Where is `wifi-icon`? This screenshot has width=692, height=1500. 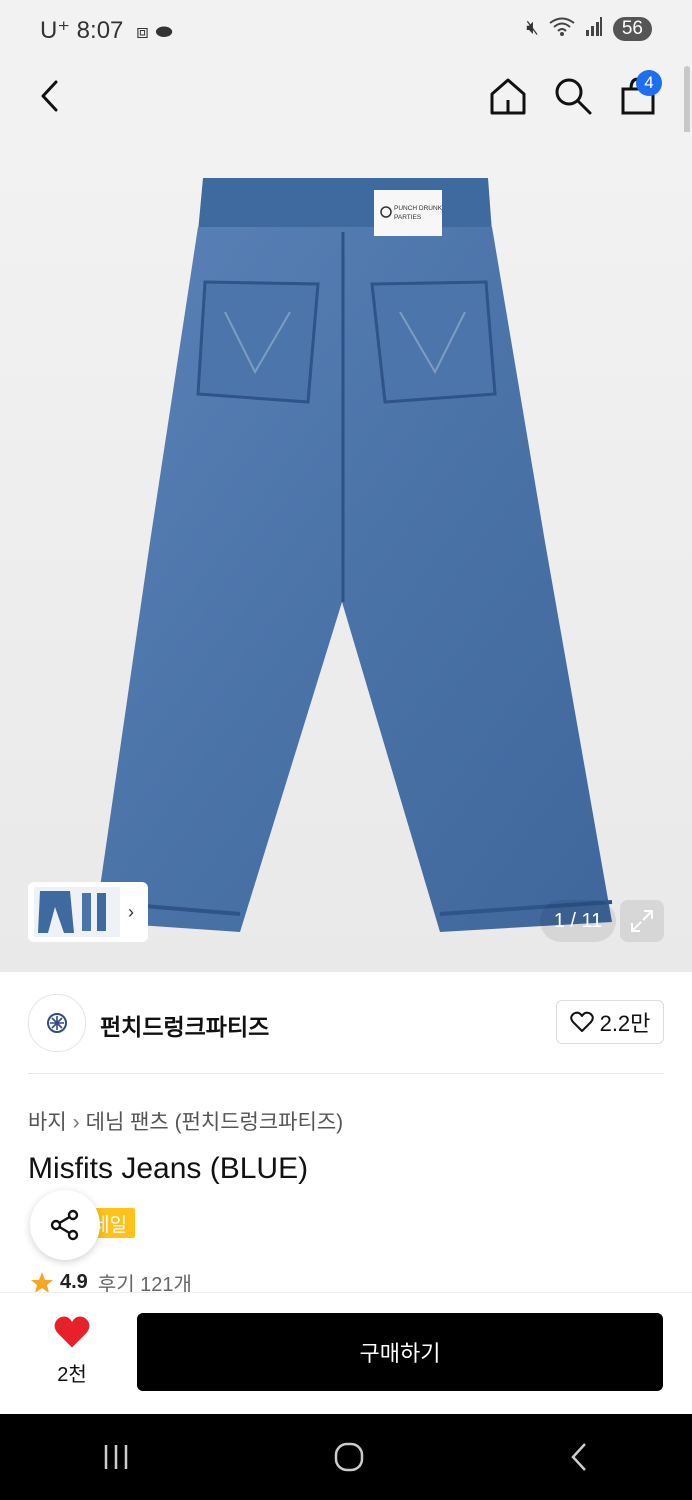 wifi-icon is located at coordinates (562, 28).